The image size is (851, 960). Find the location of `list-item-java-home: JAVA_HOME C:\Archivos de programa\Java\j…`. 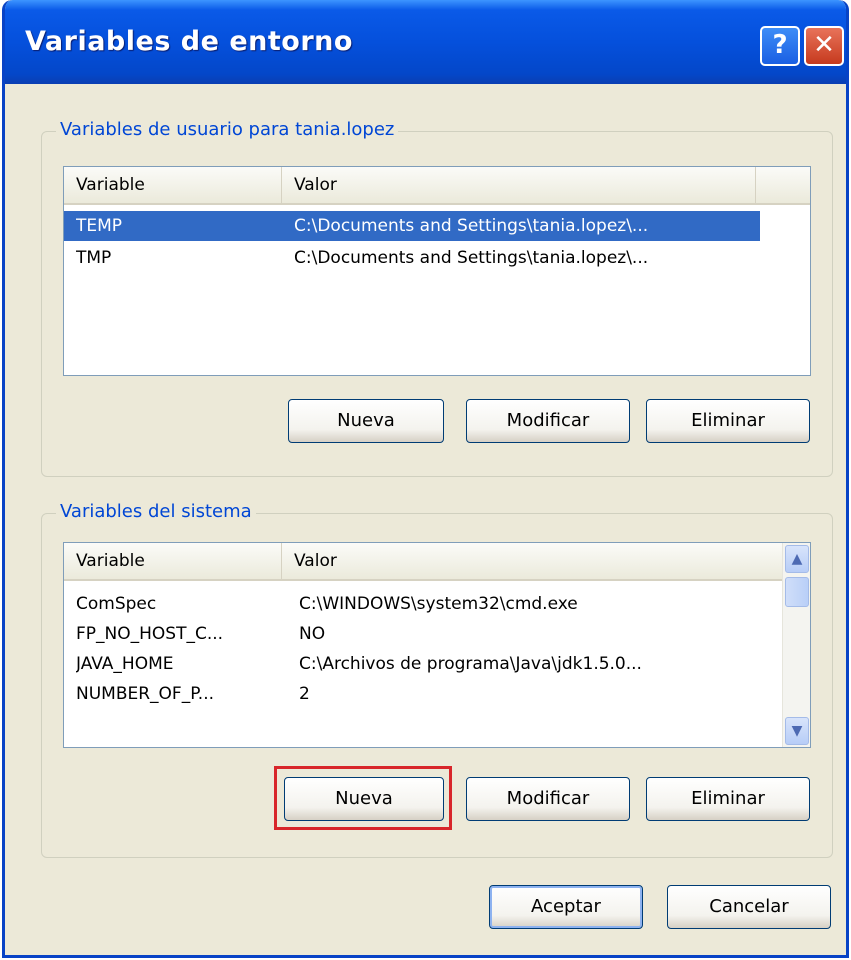

list-item-java-home: JAVA_HOME C:\Archivos de programa\Java\j… is located at coordinates (423, 664).